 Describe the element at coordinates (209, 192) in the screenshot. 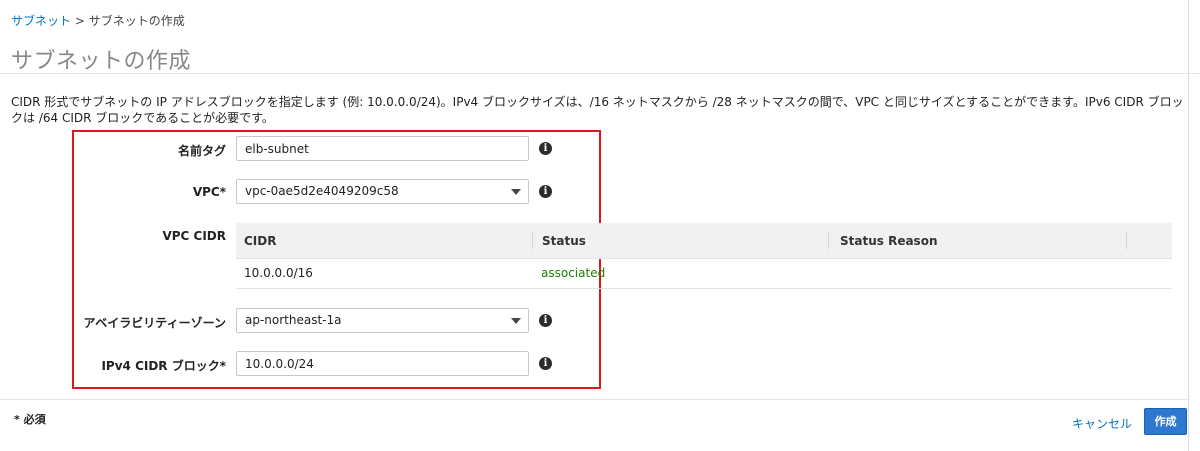

I see `vpc-label: VPC*` at that location.